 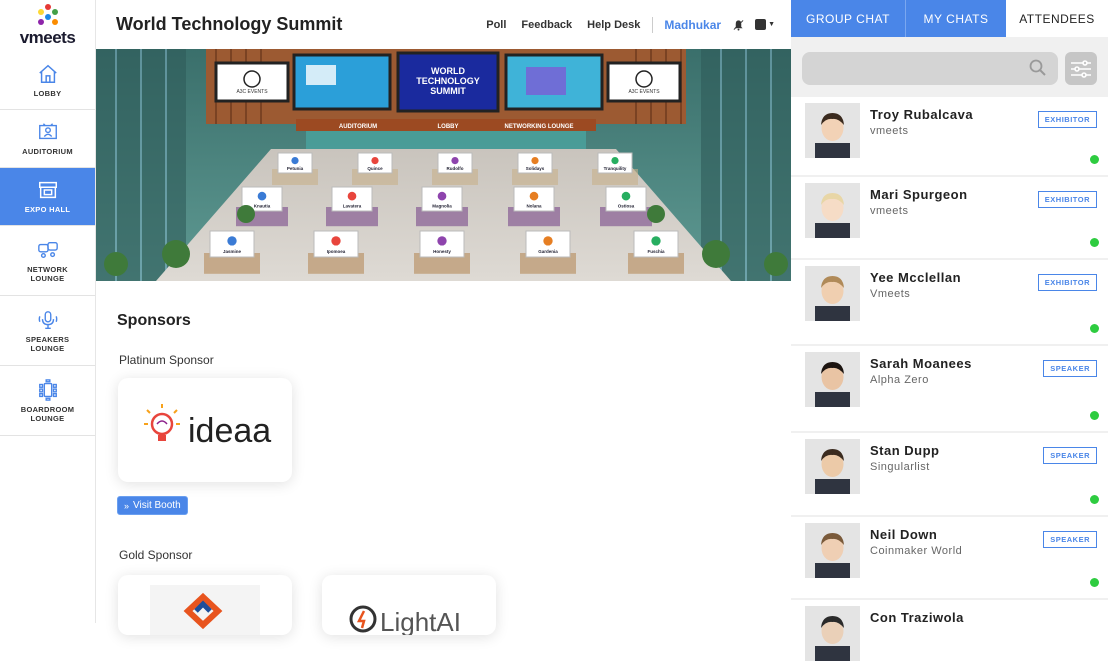 What do you see at coordinates (154, 320) in the screenshot?
I see `sponsors-heading: Sponsors` at bounding box center [154, 320].